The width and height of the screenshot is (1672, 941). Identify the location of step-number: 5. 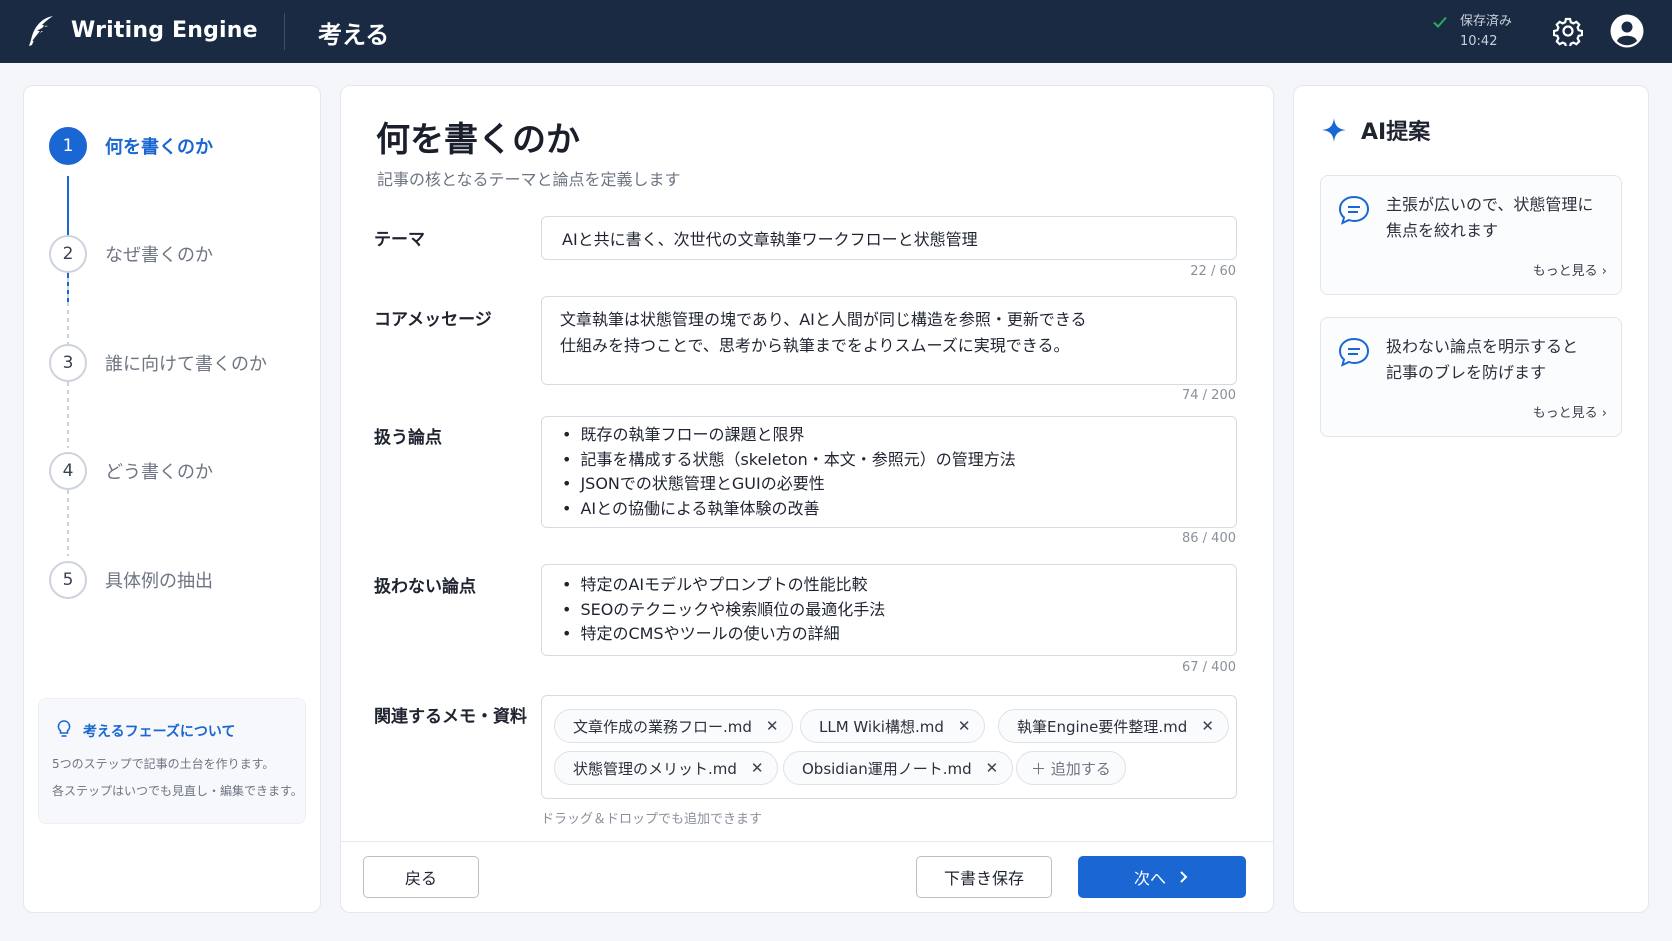
(68, 580).